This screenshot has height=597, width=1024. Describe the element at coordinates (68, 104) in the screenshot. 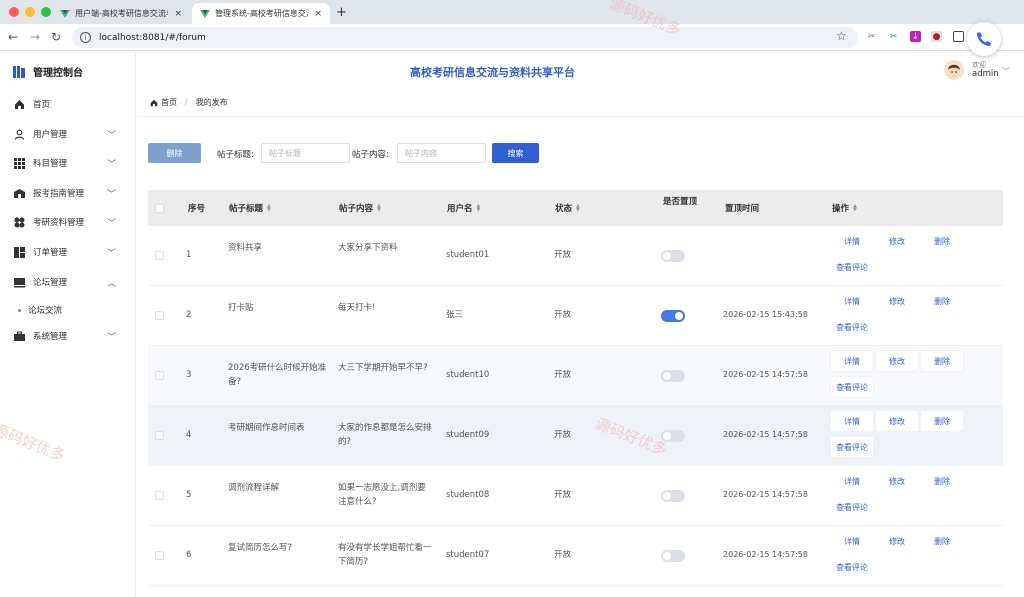

I see `sidebar-item-home: 首页` at that location.